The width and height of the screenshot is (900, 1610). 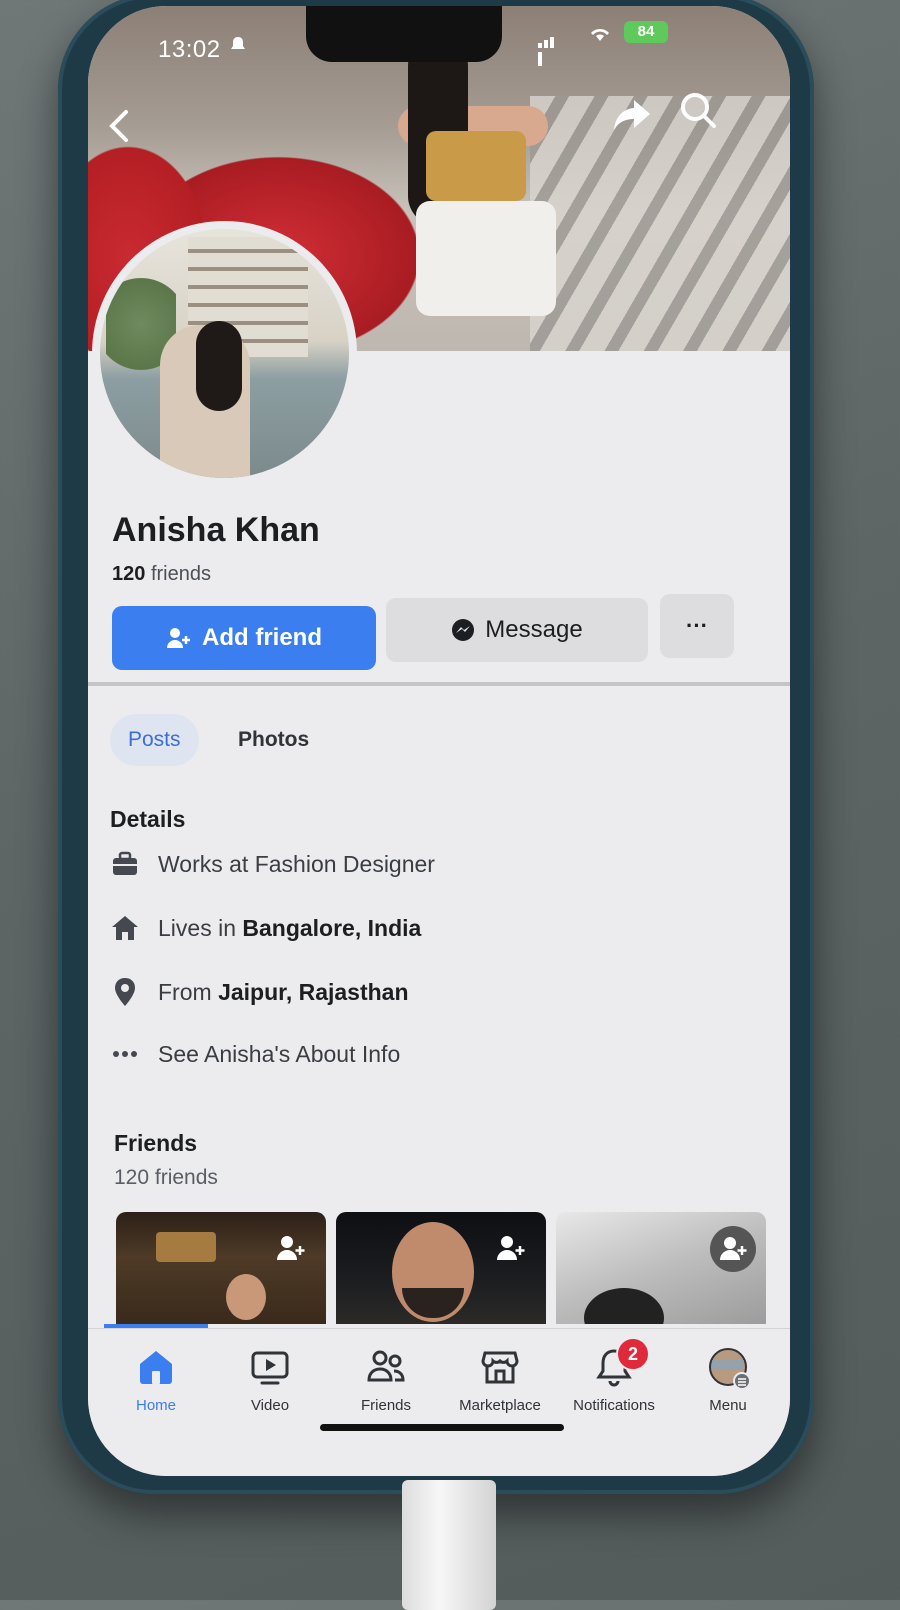 What do you see at coordinates (270, 1405) in the screenshot?
I see `nav-video-label: Video` at bounding box center [270, 1405].